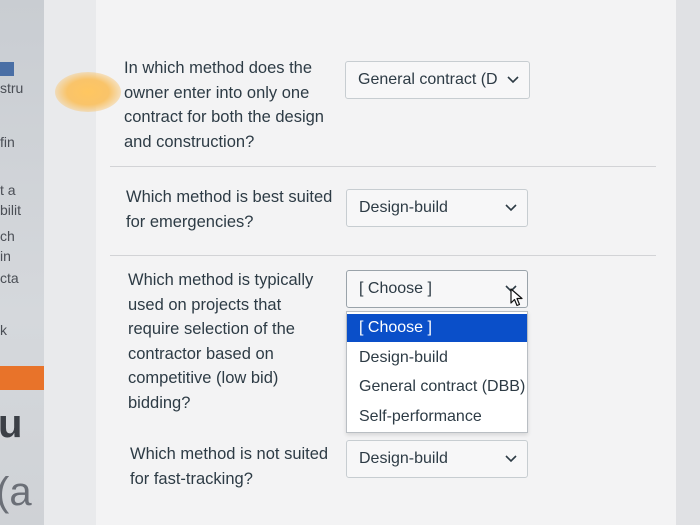 This screenshot has width=700, height=525. Describe the element at coordinates (22, 262) in the screenshot. I see `background-window: stru fin t a bilit ch in cta k u (a` at that location.